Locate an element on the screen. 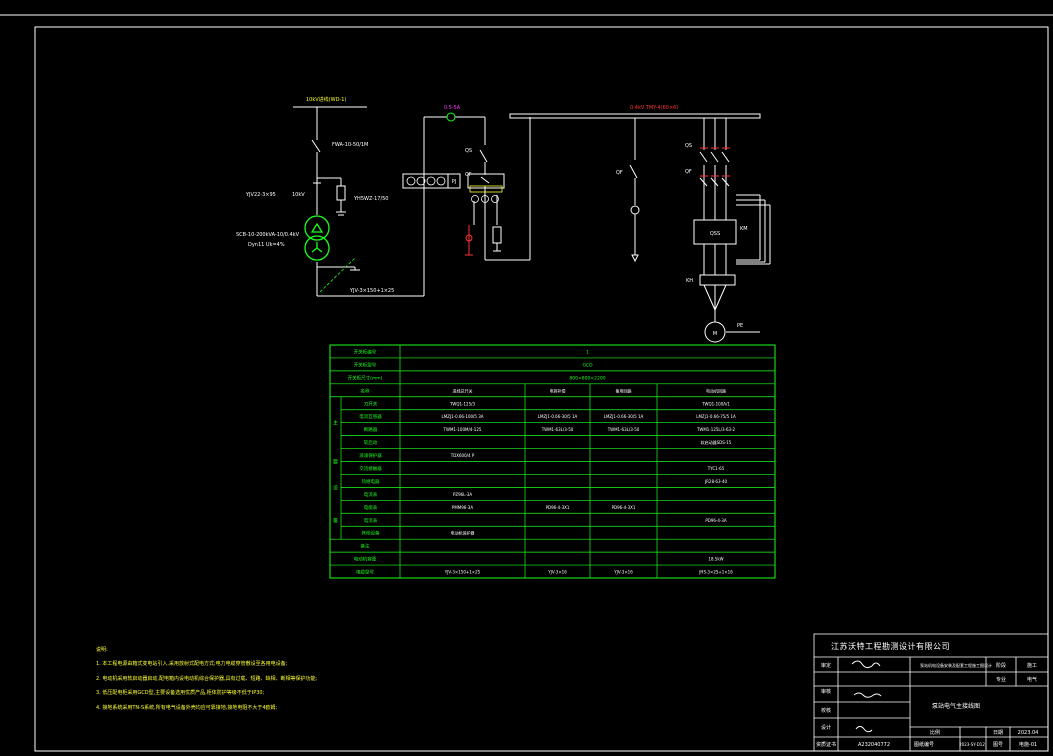  role-check: 审核 is located at coordinates (826, 691).